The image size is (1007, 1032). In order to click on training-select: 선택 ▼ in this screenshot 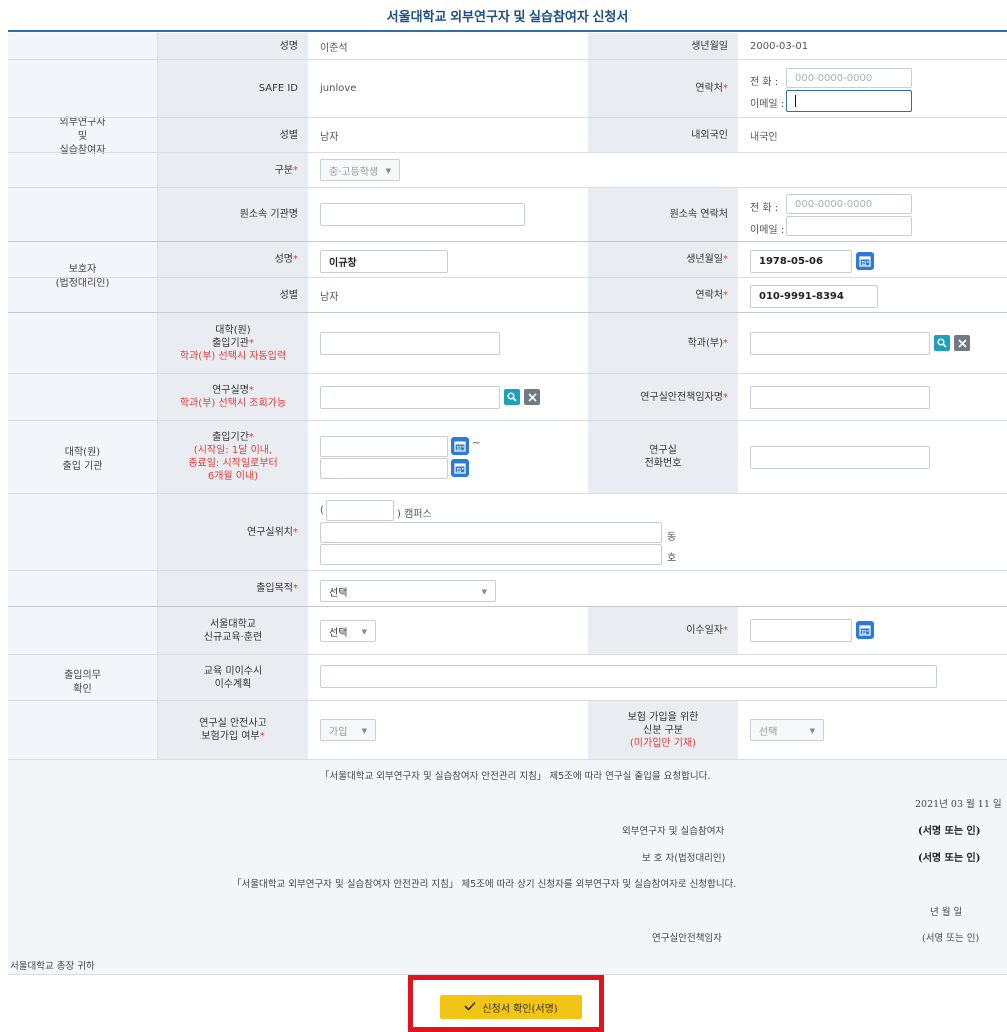, I will do `click(348, 631)`.